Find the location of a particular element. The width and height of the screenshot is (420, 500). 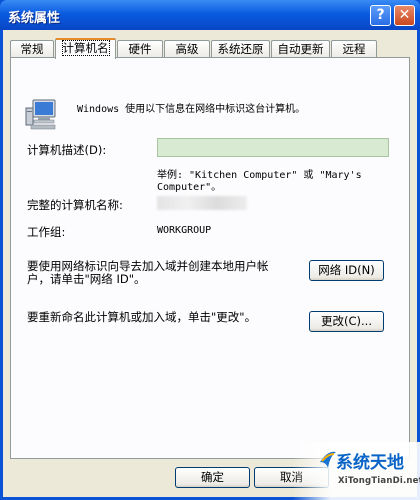

intro-text: Windows 使用以下信息在网络中标识这台计算机。 is located at coordinates (191, 109).